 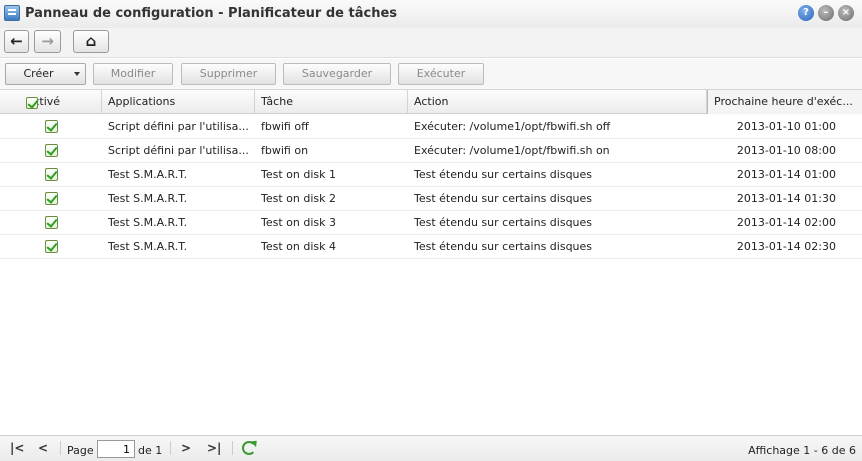 I want to click on modify-button: Modifier, so click(x=133, y=74).